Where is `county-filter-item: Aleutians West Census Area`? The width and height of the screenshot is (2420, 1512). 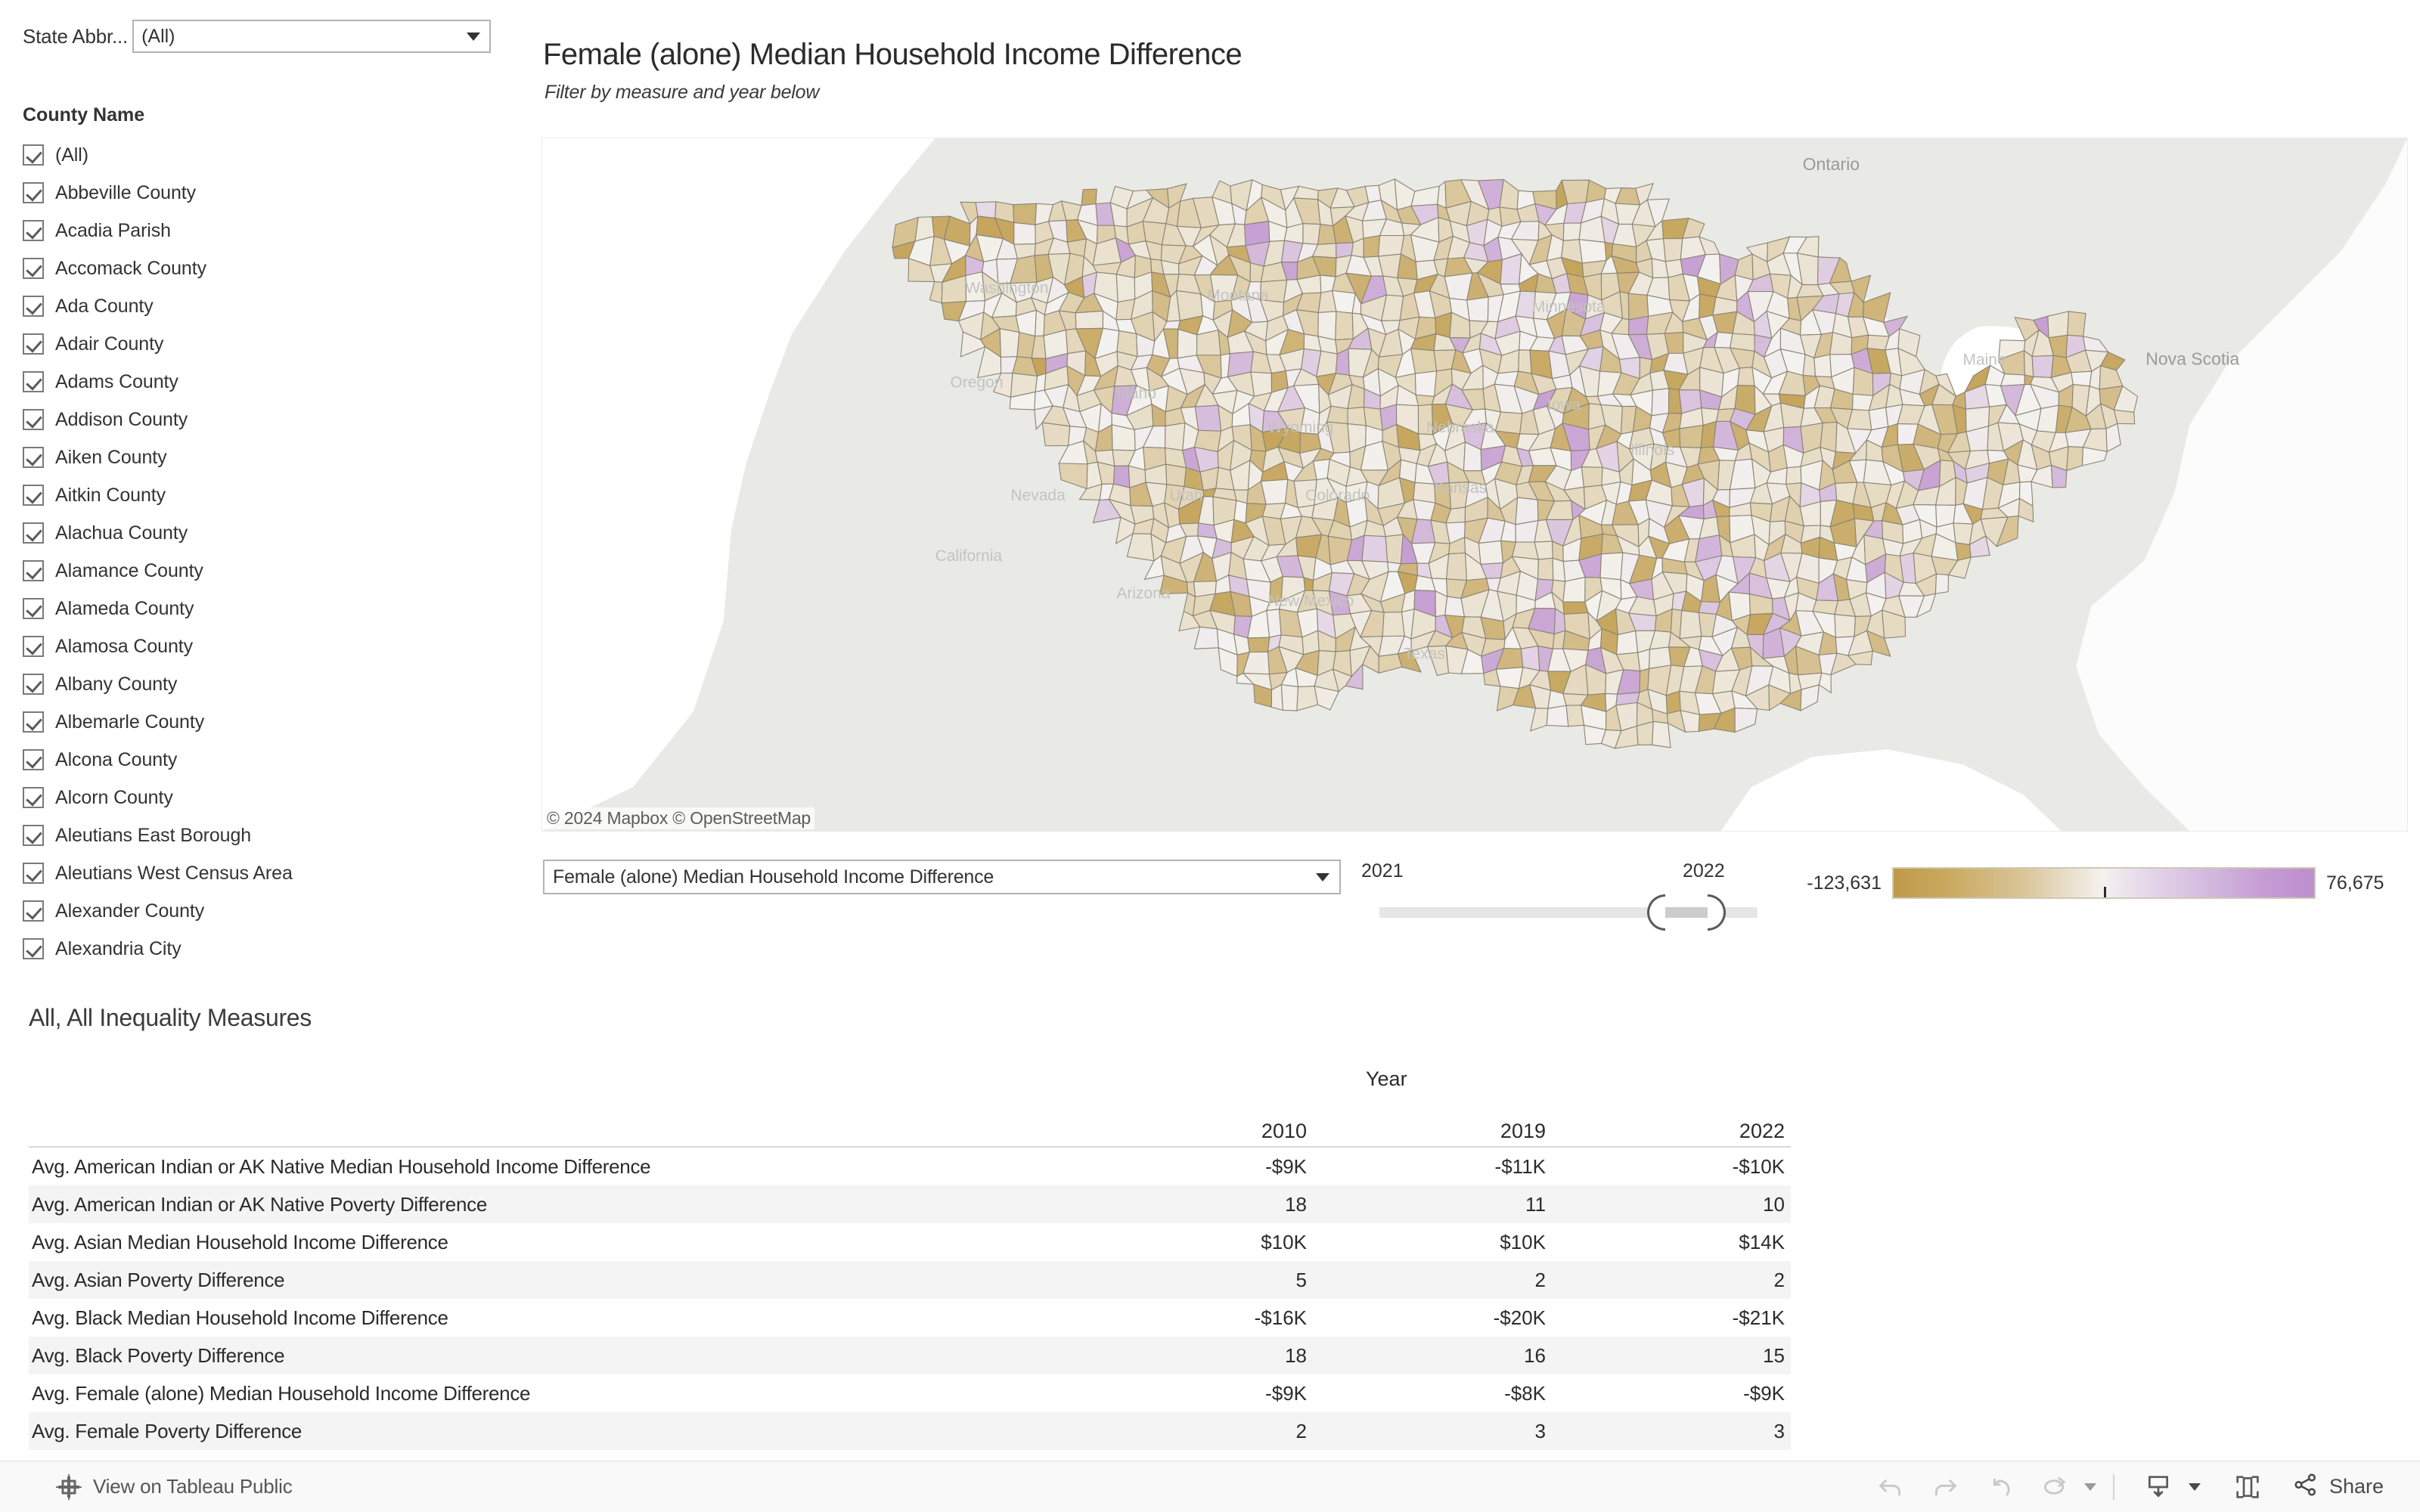
county-filter-item: Aleutians West Census Area is located at coordinates (272, 873).